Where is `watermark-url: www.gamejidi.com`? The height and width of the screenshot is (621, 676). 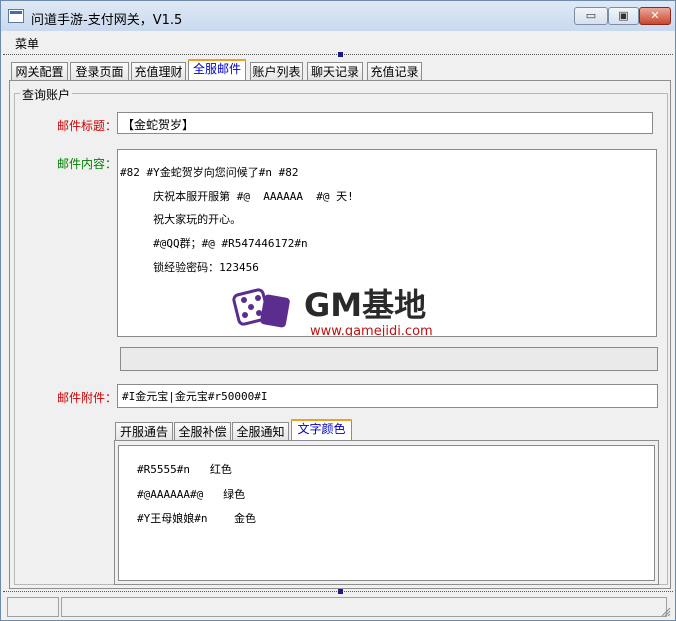
watermark-url: www.gamejidi.com is located at coordinates (371, 330).